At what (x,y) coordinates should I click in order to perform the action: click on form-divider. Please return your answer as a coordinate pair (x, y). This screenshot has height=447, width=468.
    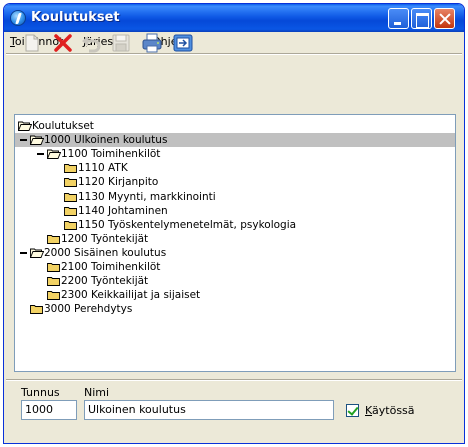
    Looking at the image, I should click on (234, 380).